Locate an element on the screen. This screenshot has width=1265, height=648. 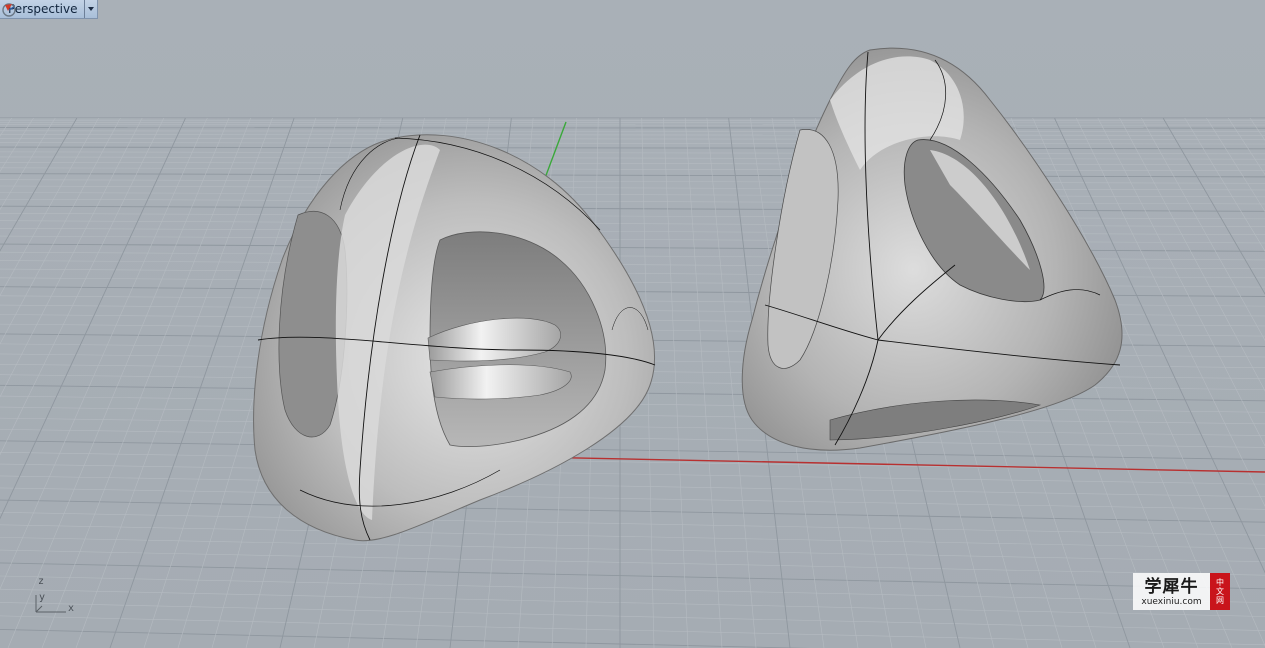
watermark-text: 学犀牛 xuexiniu.com is located at coordinates (1171, 591).